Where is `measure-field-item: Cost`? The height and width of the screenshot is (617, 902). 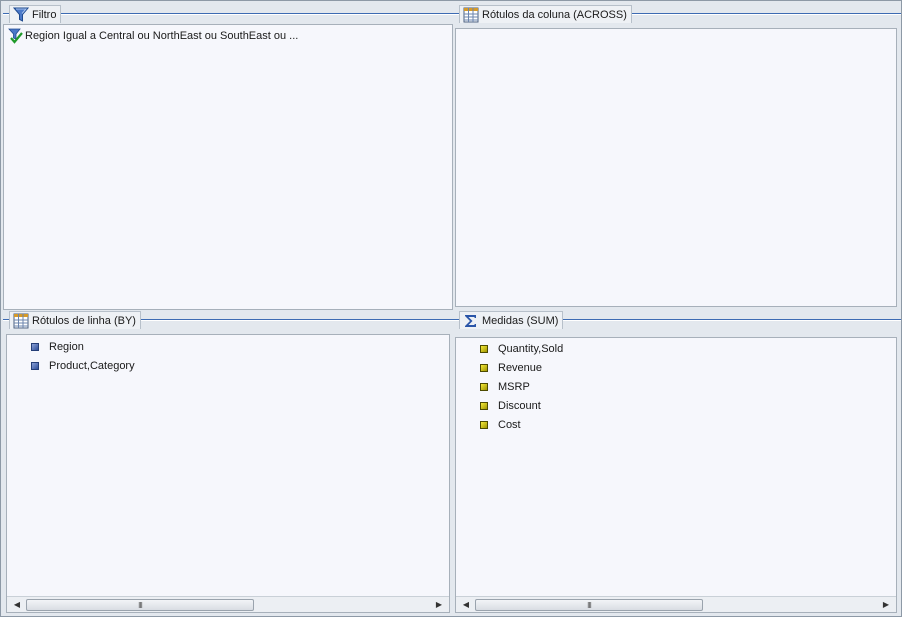
measure-field-item: Cost is located at coordinates (500, 425).